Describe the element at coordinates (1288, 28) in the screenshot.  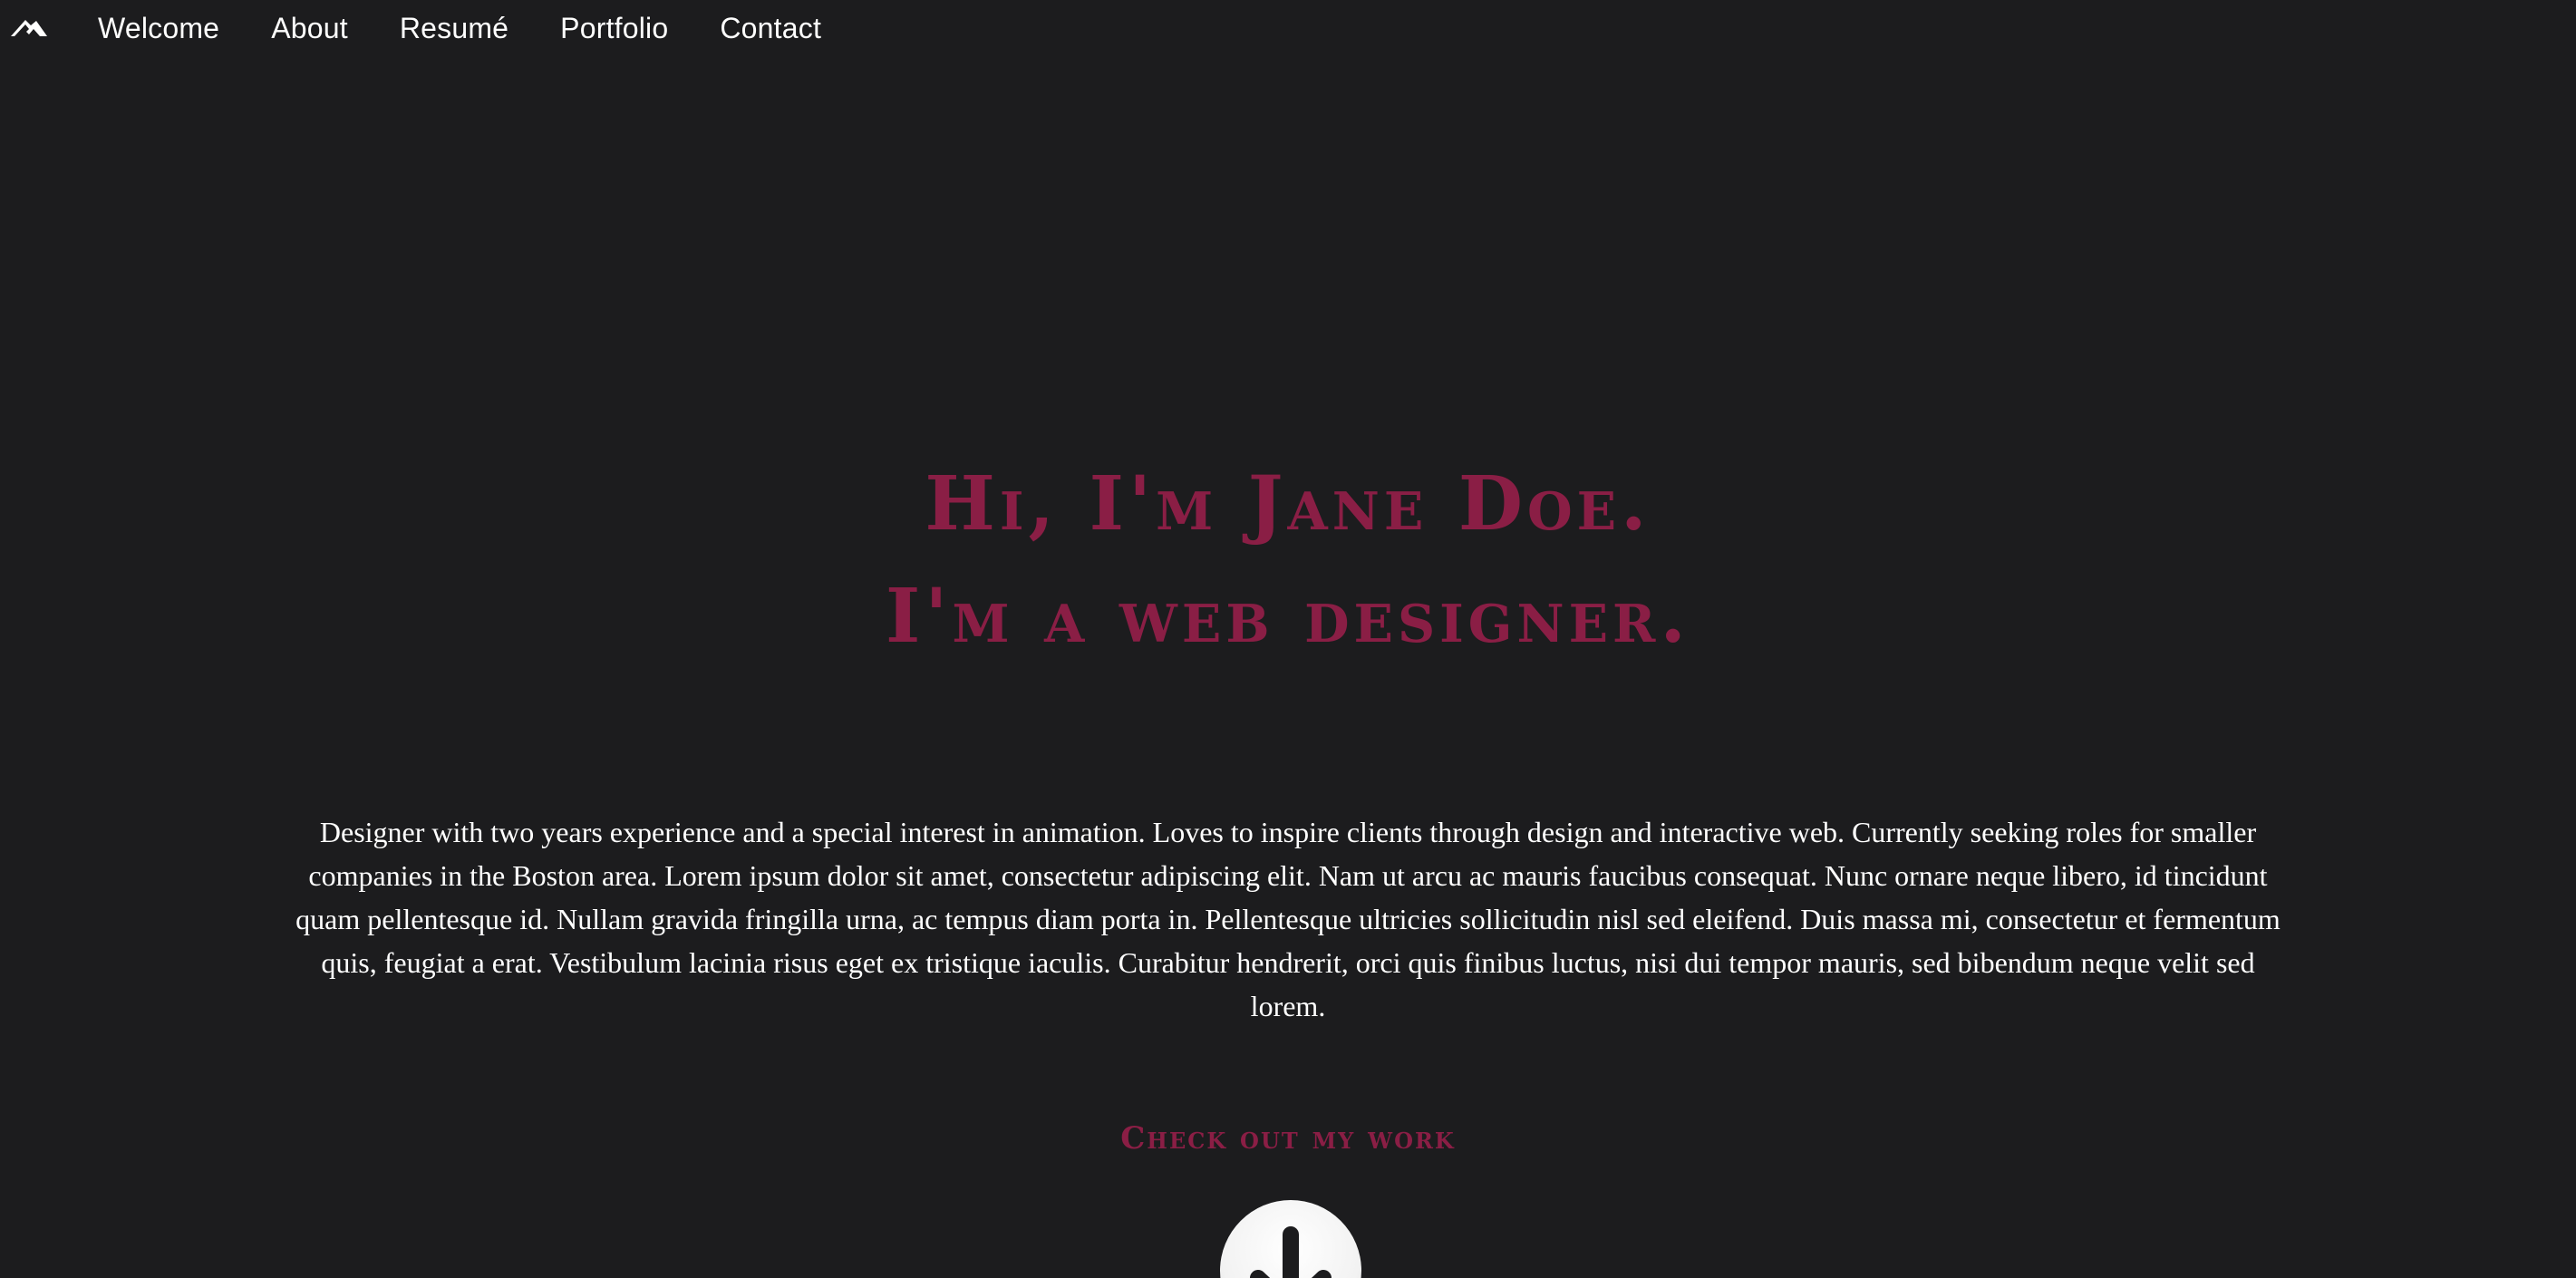
I see `top-navbar: Welcome About Resumé Portfolio Contact` at that location.